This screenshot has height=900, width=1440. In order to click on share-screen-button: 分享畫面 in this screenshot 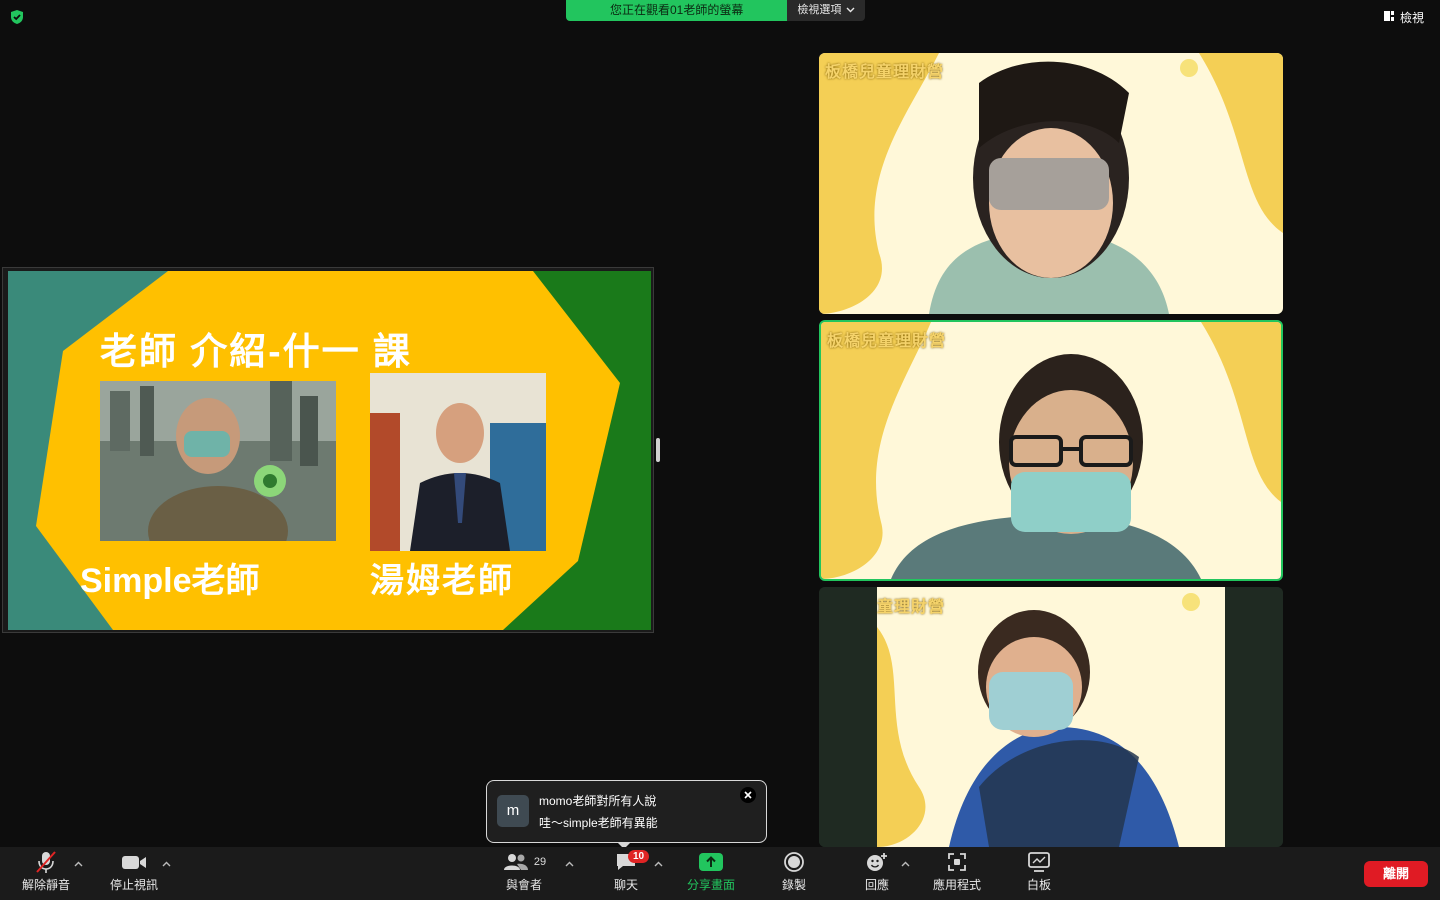, I will do `click(711, 873)`.